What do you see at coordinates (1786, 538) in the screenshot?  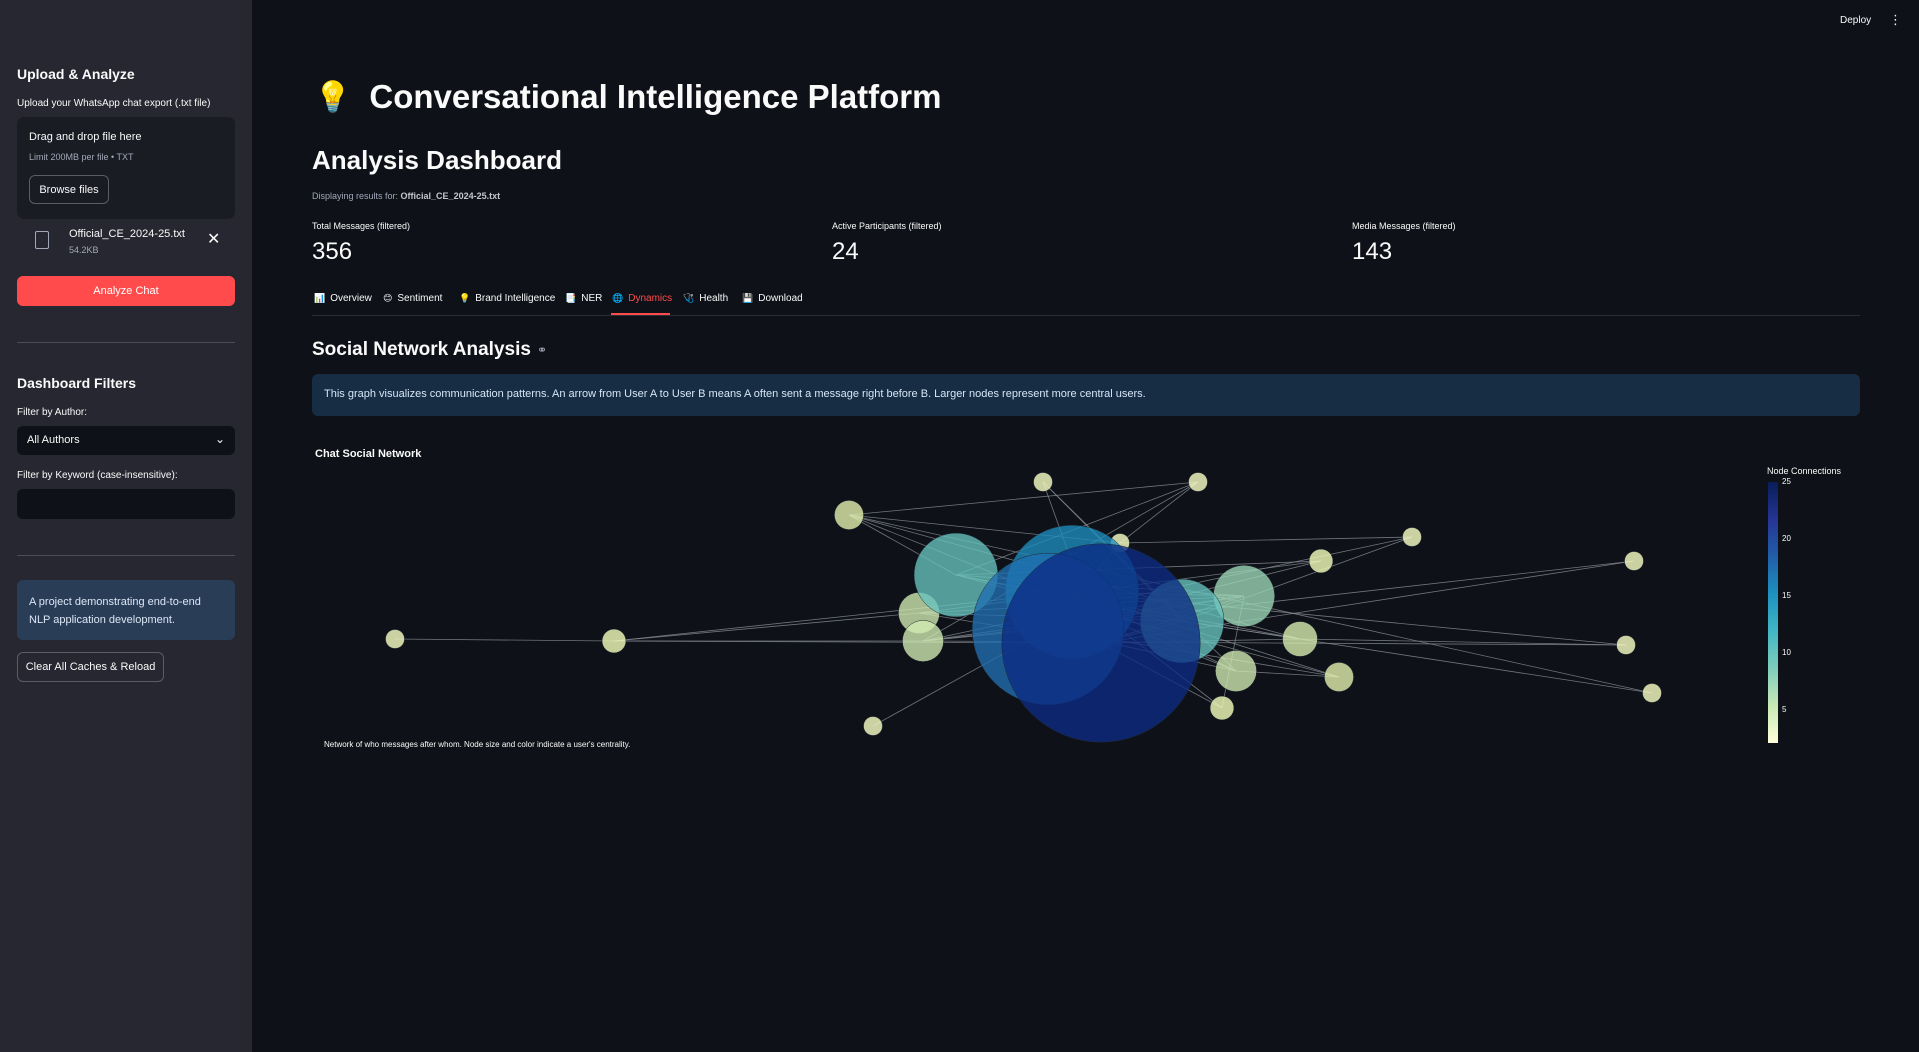 I see `colorbar-tick: 20` at bounding box center [1786, 538].